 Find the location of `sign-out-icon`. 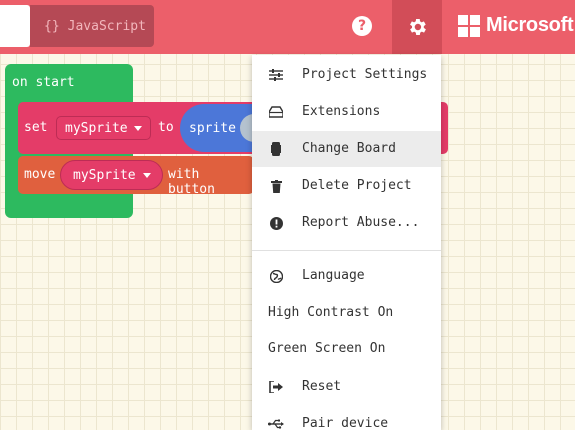

sign-out-icon is located at coordinates (276, 387).